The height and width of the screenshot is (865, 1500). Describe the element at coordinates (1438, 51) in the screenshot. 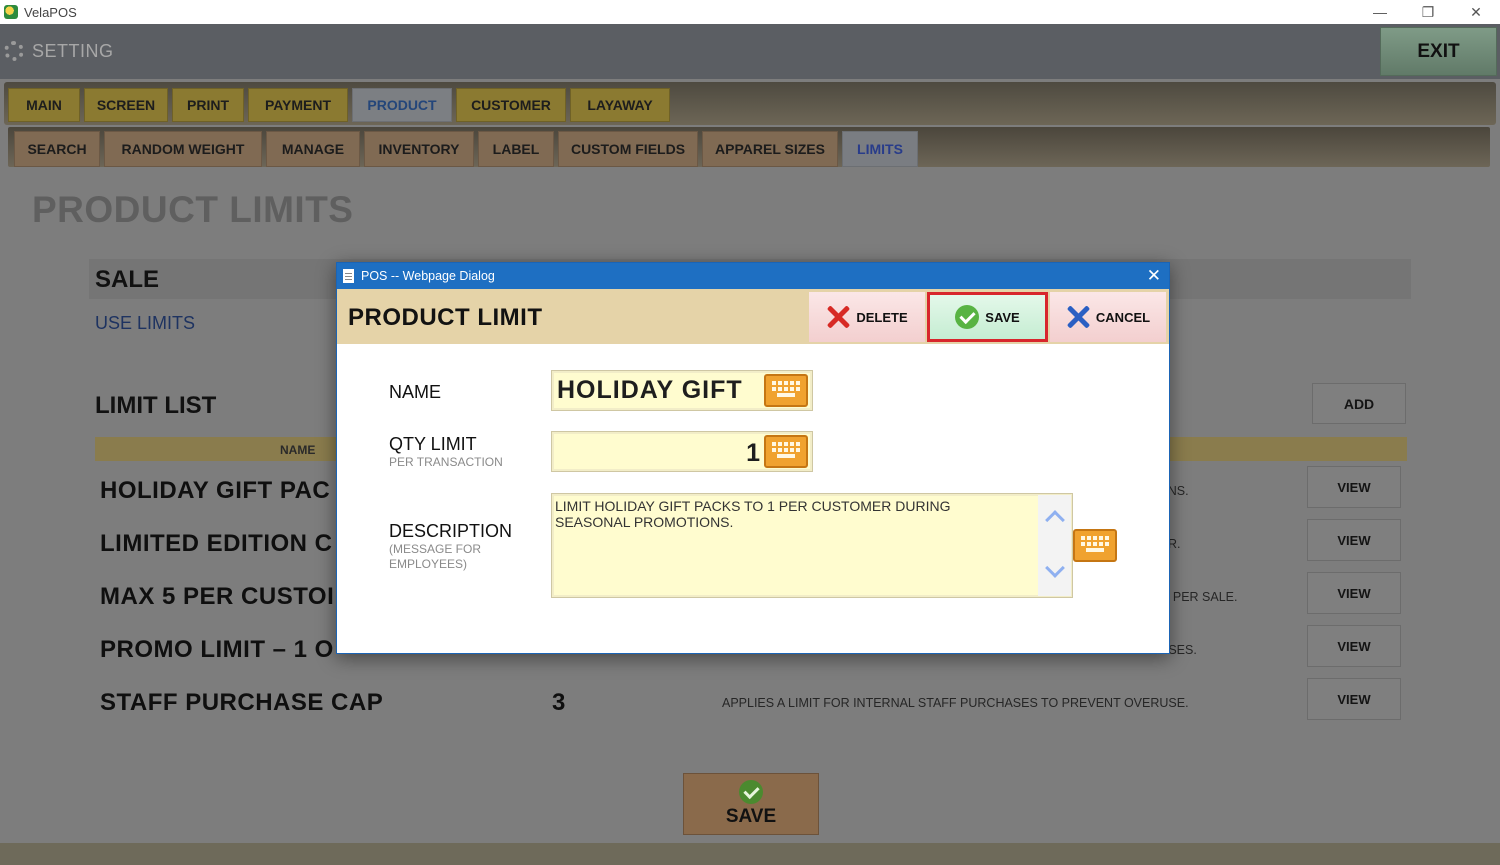

I see `exit-button: EXIT` at that location.